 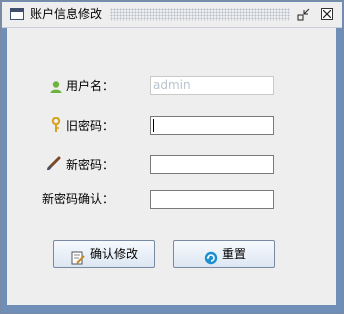 I want to click on text-caret, so click(x=153, y=125).